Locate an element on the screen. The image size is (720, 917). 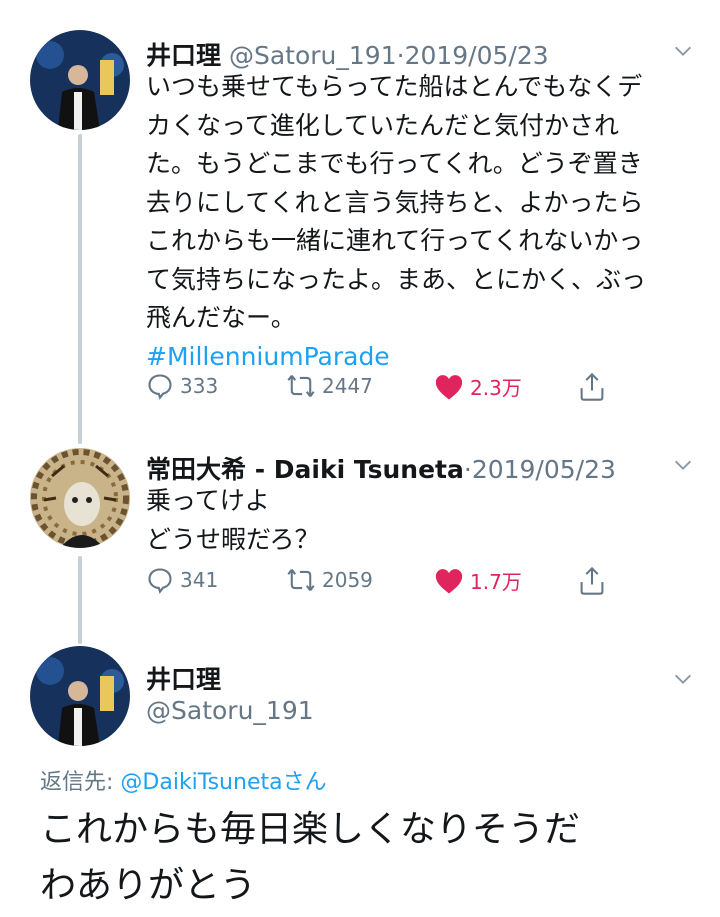
retweet-count: 2447 is located at coordinates (347, 386).